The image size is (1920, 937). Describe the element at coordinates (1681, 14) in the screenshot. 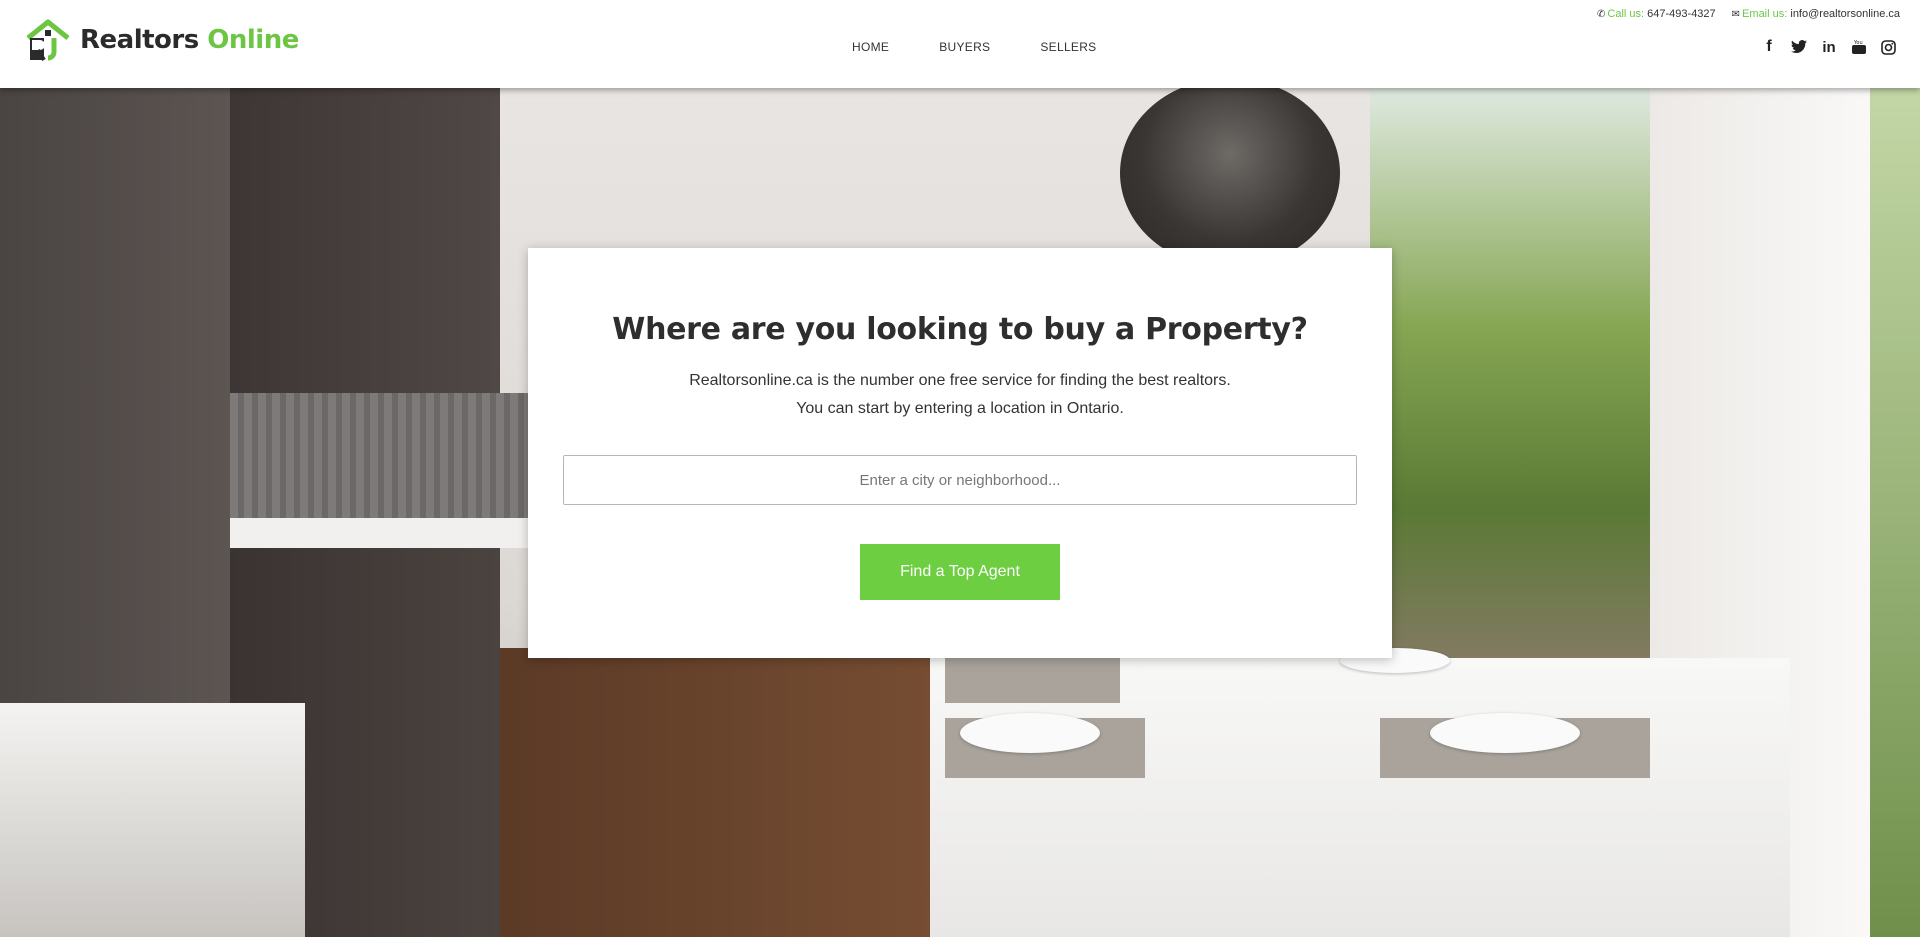

I see `phone-number: 647-493-4327` at that location.